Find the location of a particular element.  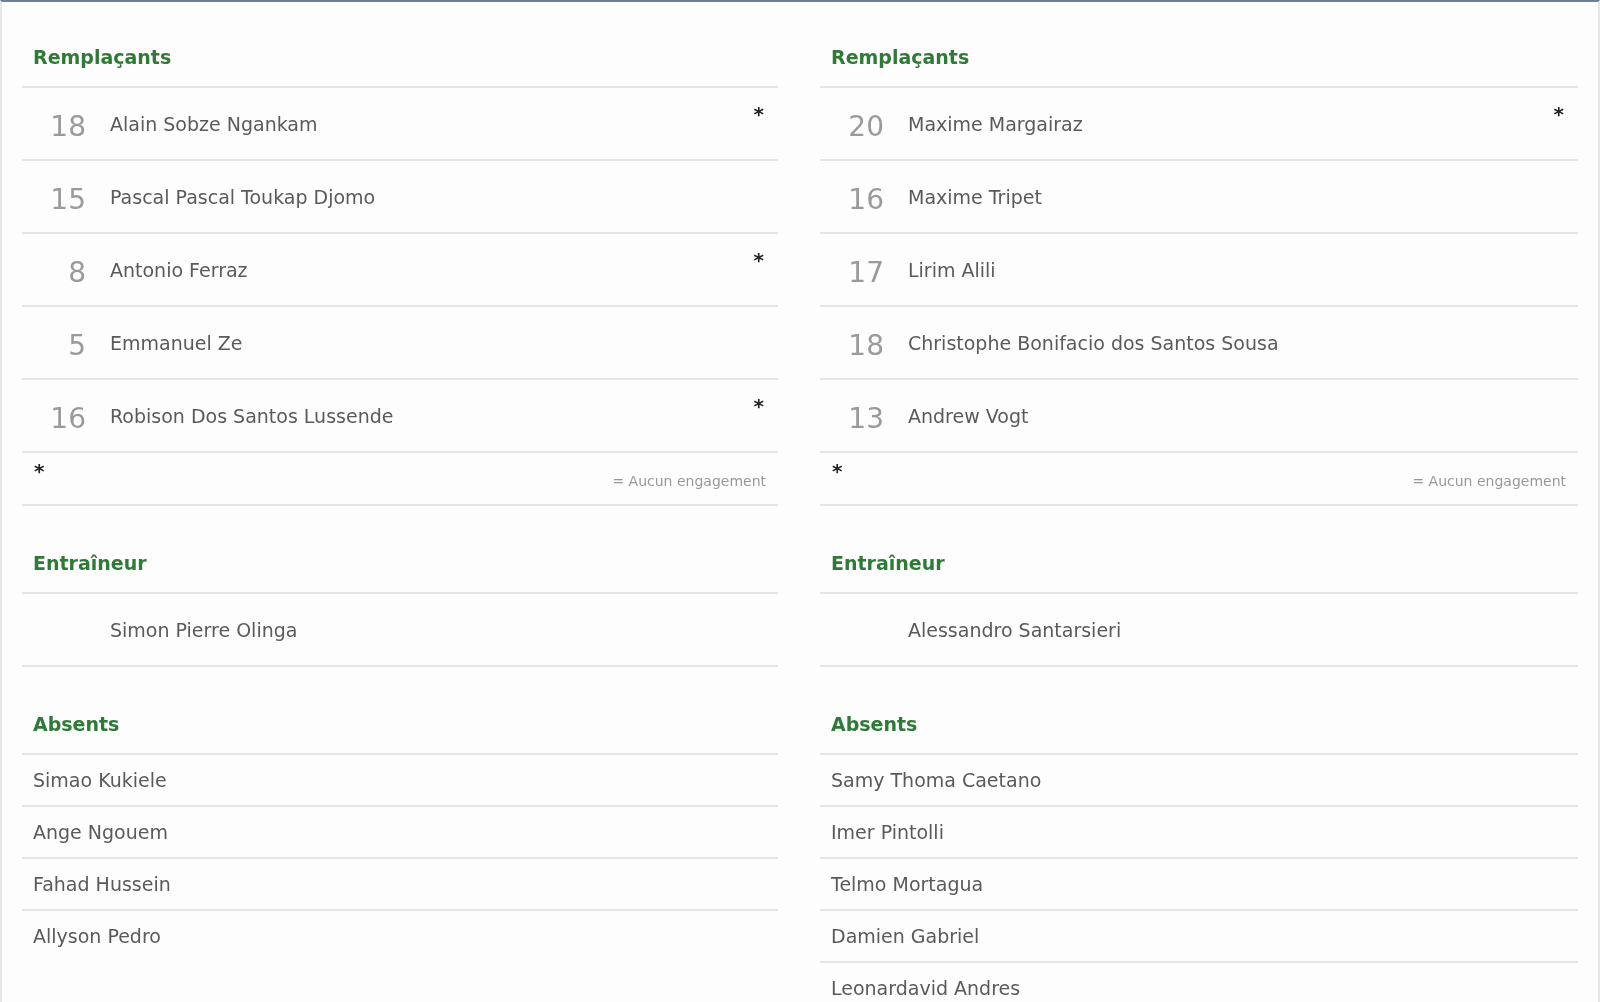

shirt-number: 5 is located at coordinates (76, 345).